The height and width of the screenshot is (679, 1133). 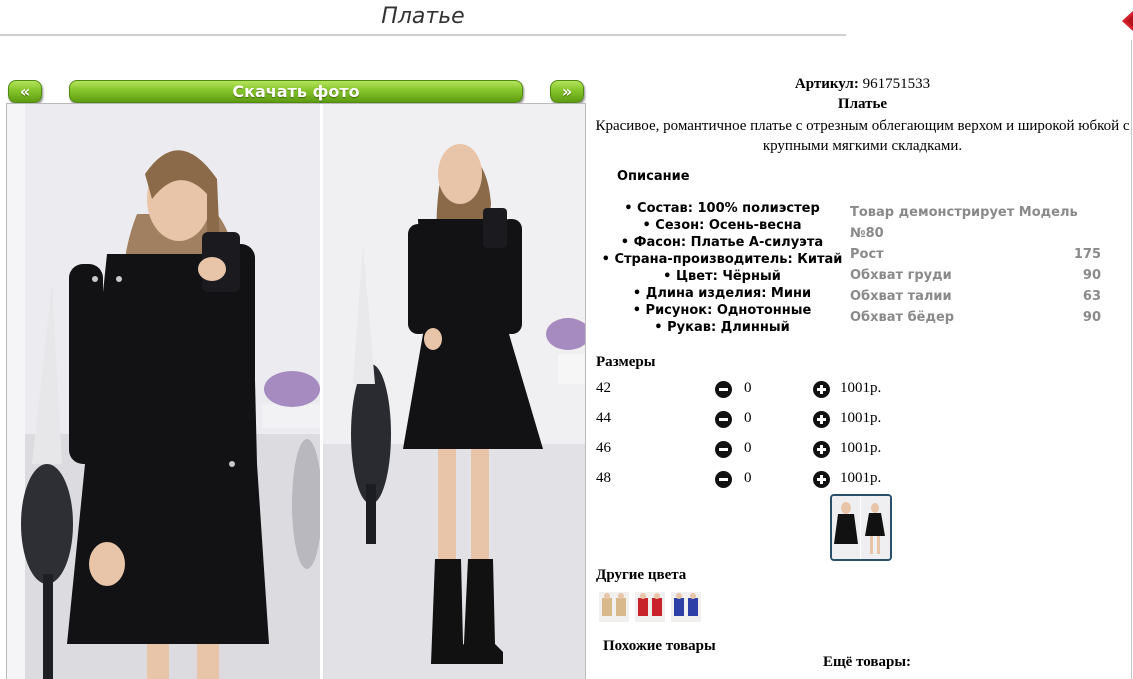 I want to click on size-label: 48, so click(x=603, y=478).